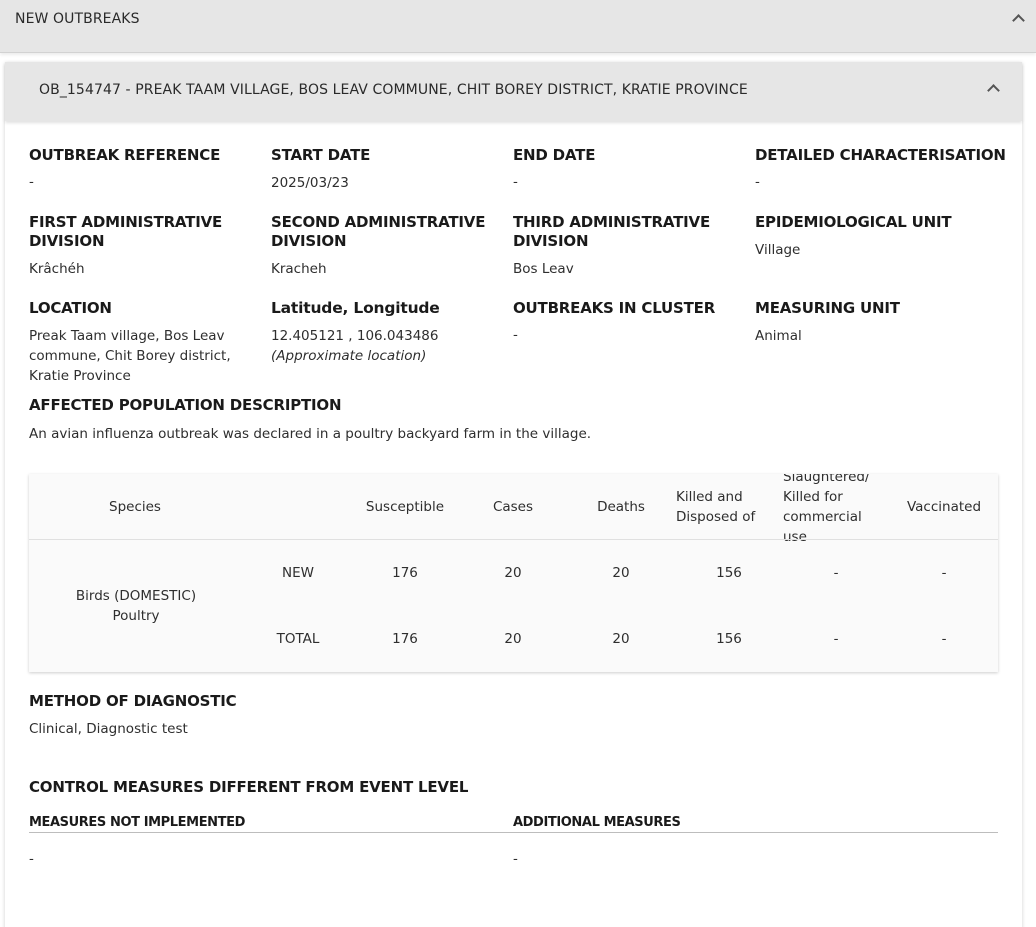  What do you see at coordinates (778, 336) in the screenshot?
I see `measuring-unit-value: Animal` at bounding box center [778, 336].